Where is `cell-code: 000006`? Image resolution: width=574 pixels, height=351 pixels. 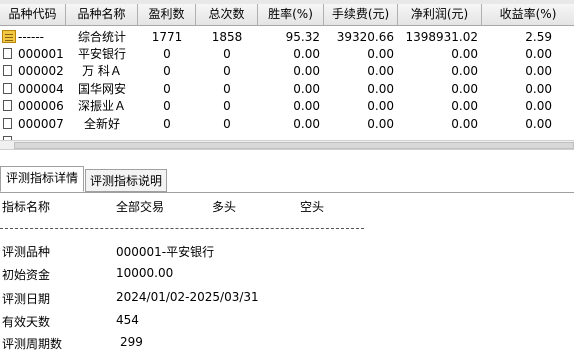
cell-code: 000006 is located at coordinates (41, 106).